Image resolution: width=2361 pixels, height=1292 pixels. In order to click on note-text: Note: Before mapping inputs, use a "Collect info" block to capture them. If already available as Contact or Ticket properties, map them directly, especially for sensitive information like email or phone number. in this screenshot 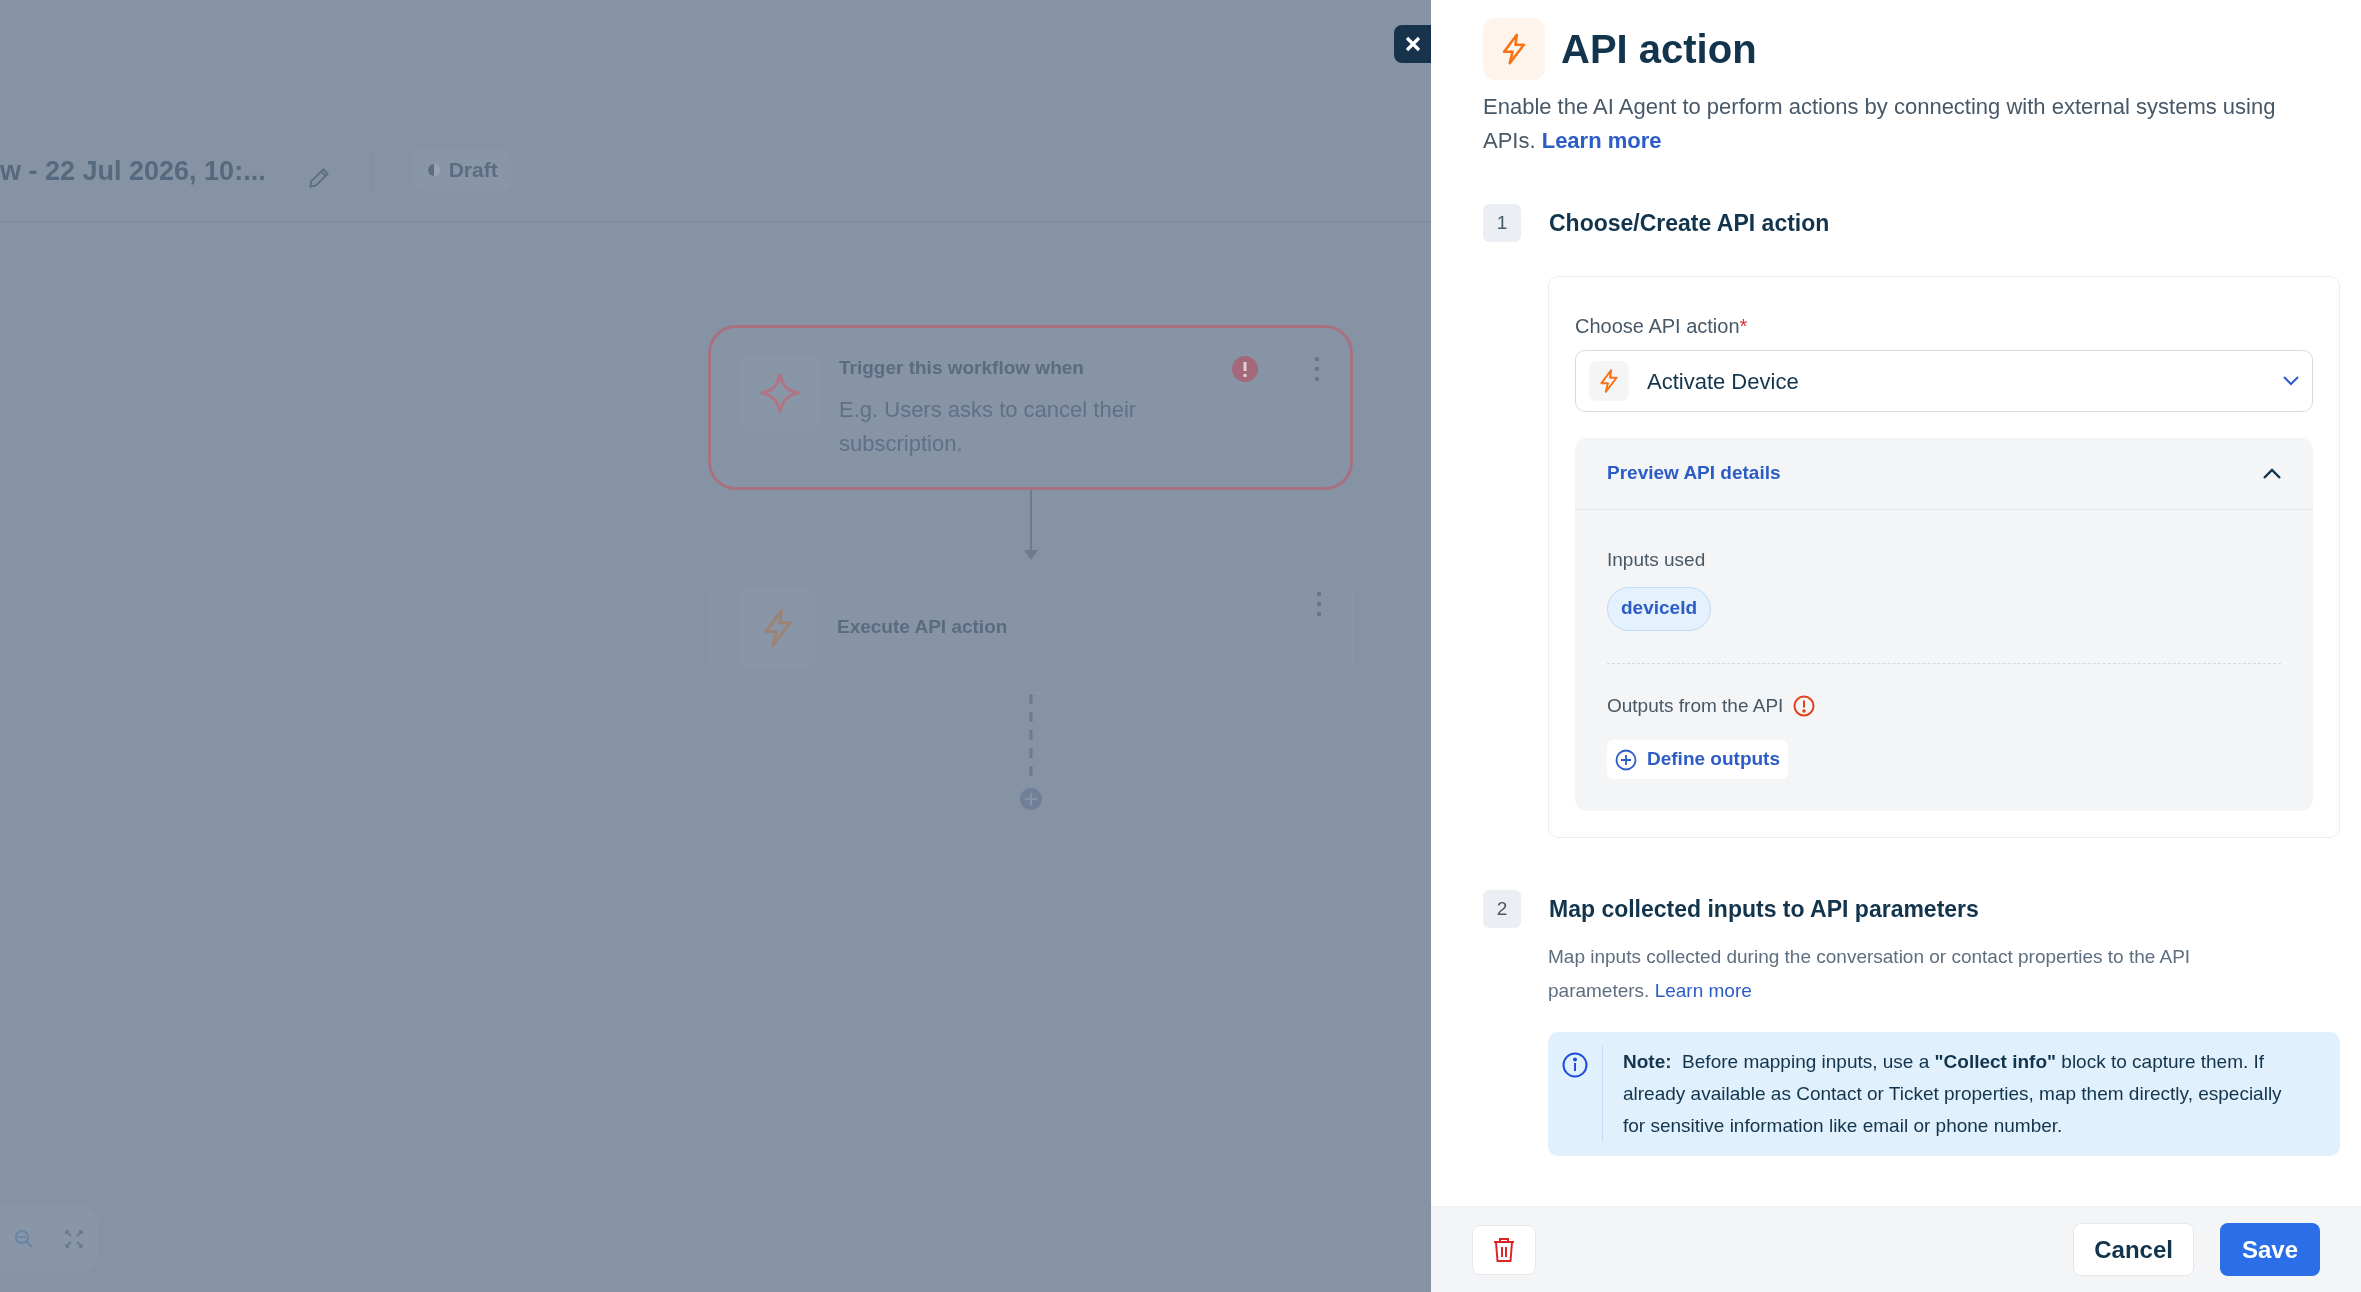, I will do `click(1952, 1094)`.